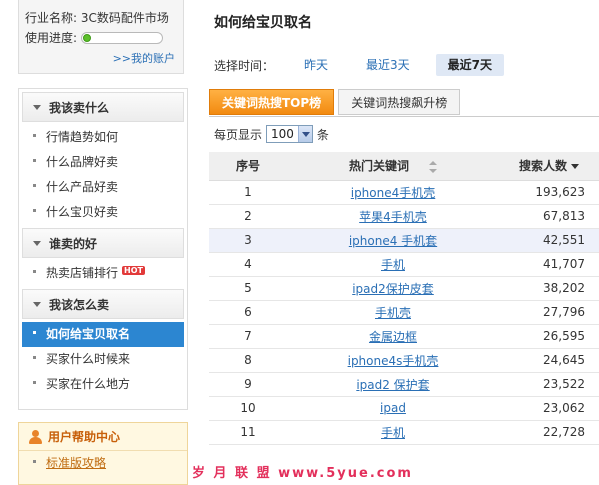 This screenshot has height=485, width=599. What do you see at coordinates (393, 289) in the screenshot?
I see `keyword-link: ipad2保护皮套` at bounding box center [393, 289].